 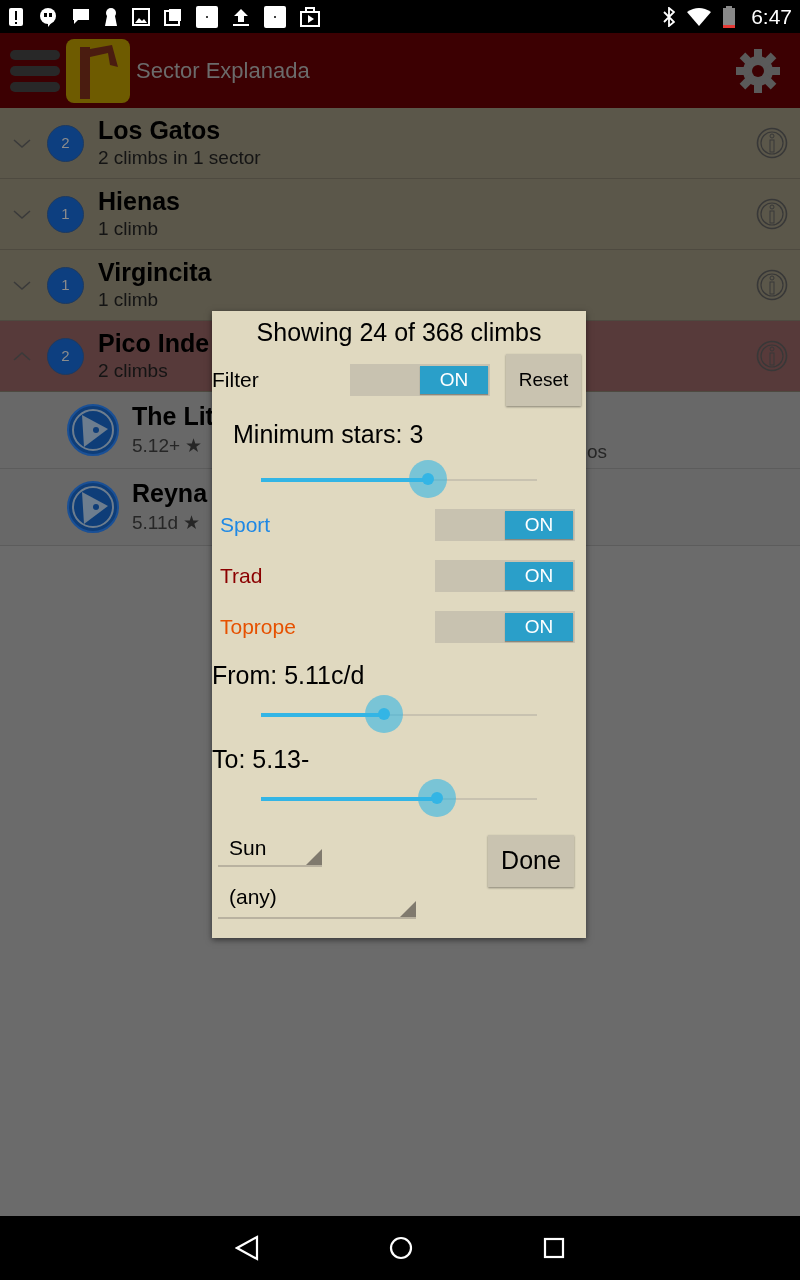 I want to click on from-label: From: 5.11c/d, so click(x=289, y=675).